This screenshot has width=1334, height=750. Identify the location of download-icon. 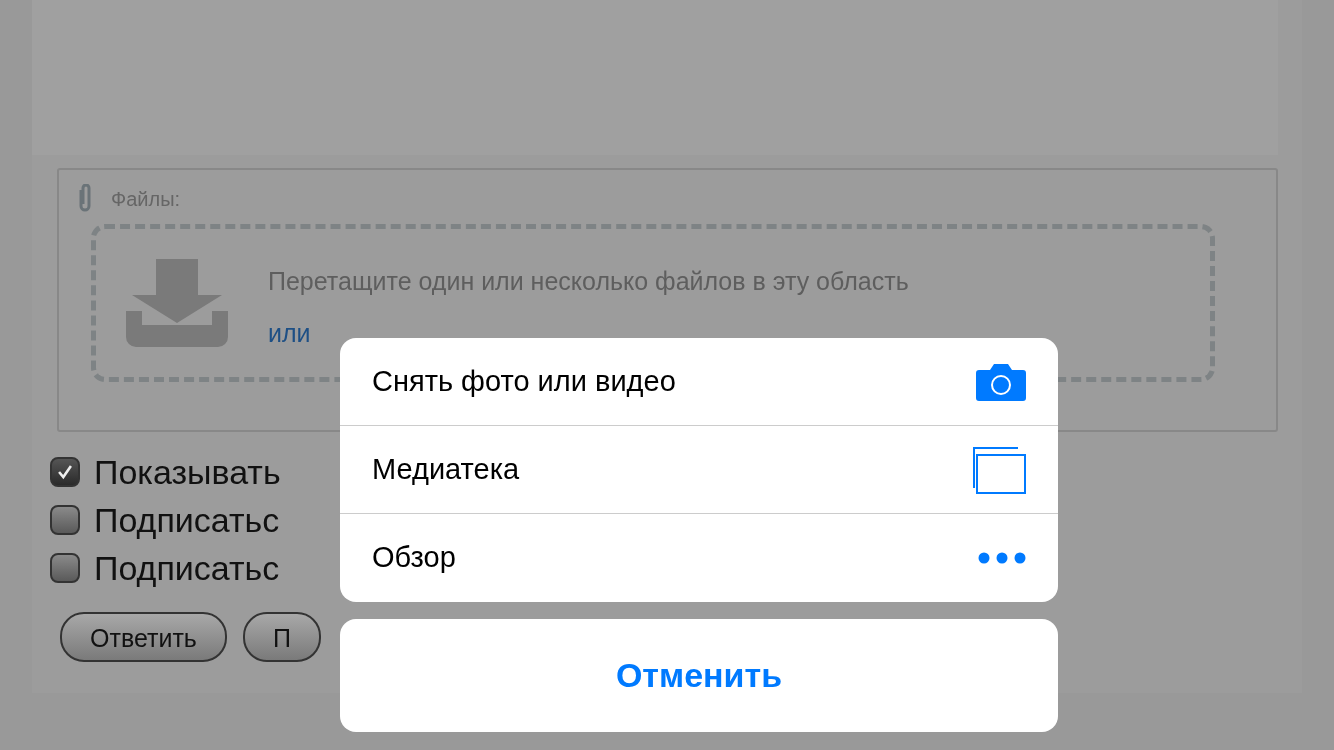
(177, 303).